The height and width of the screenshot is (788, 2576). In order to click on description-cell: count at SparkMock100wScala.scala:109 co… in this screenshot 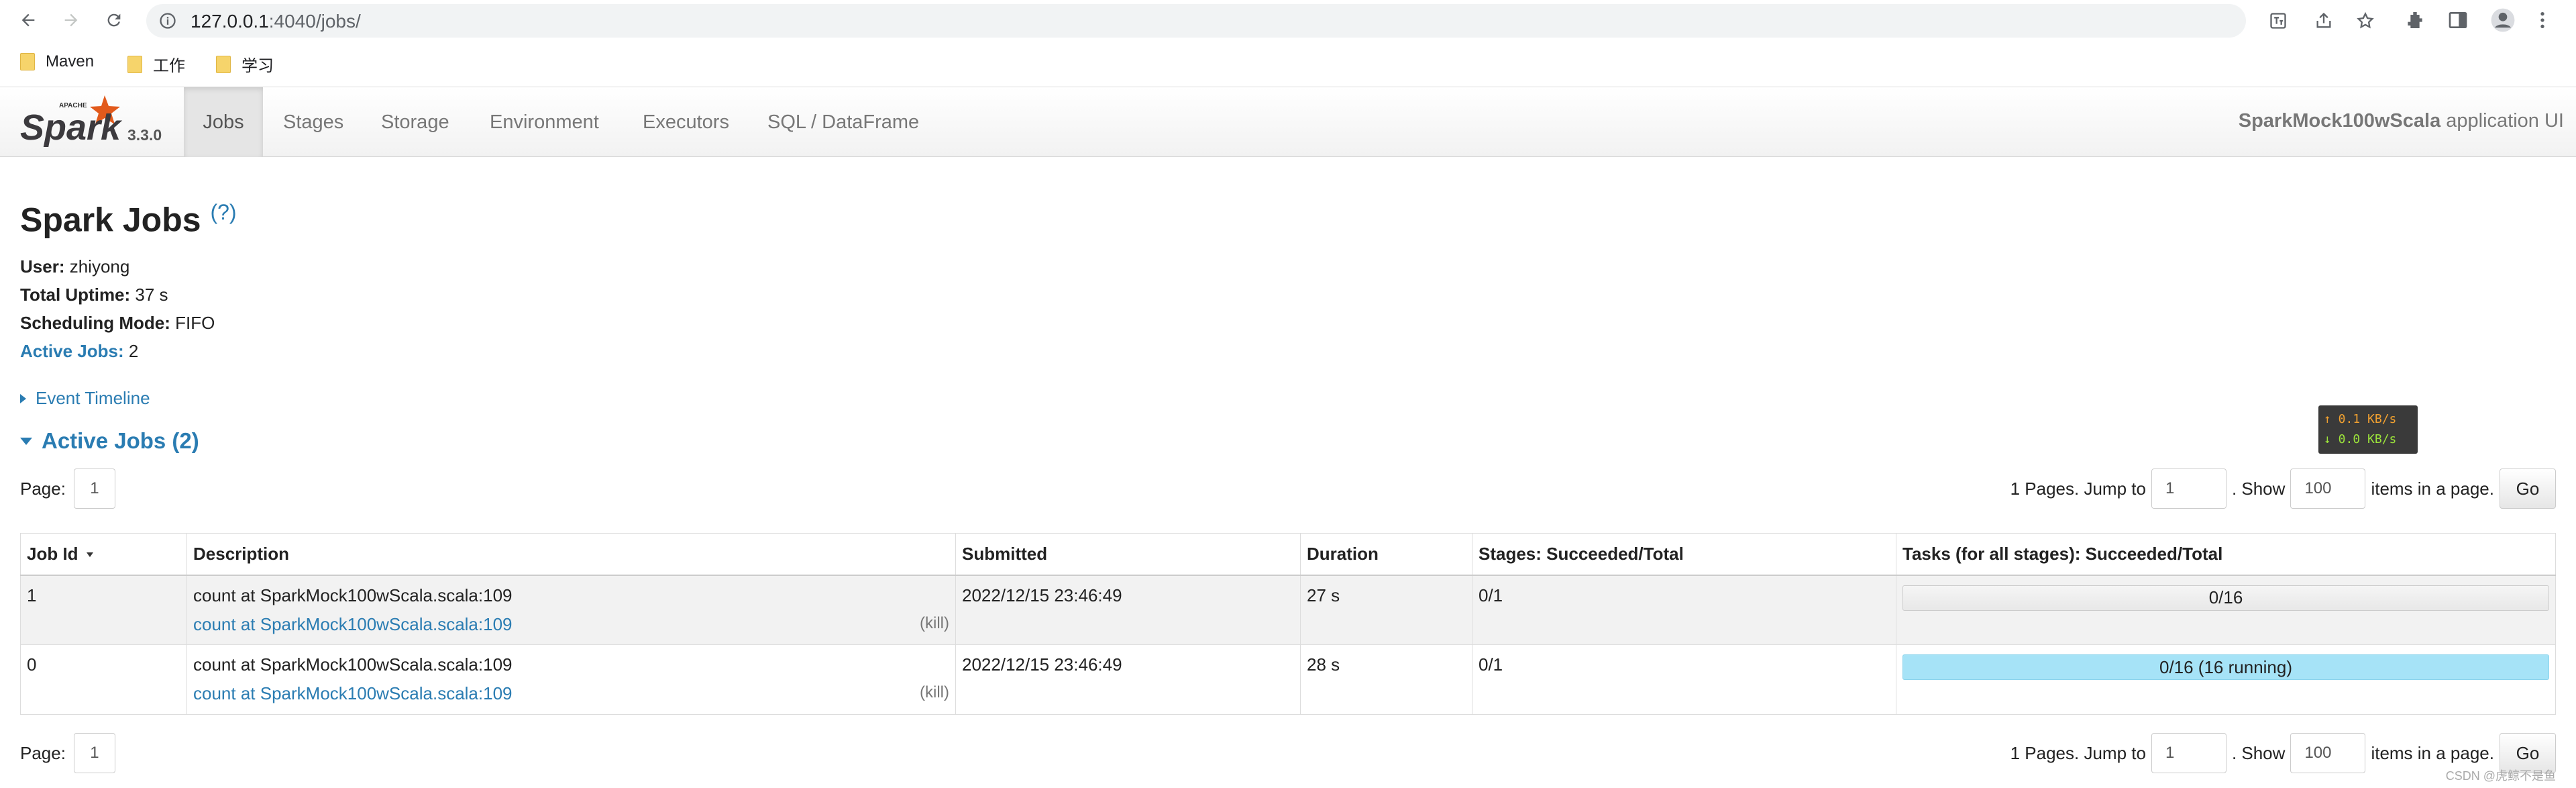, I will do `click(571, 680)`.